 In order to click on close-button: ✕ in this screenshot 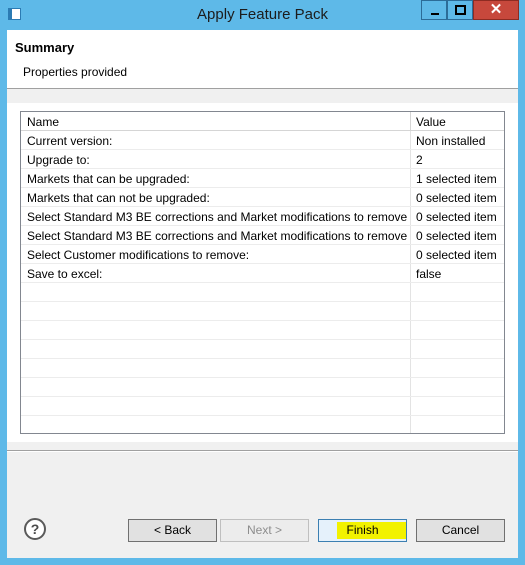, I will do `click(496, 10)`.